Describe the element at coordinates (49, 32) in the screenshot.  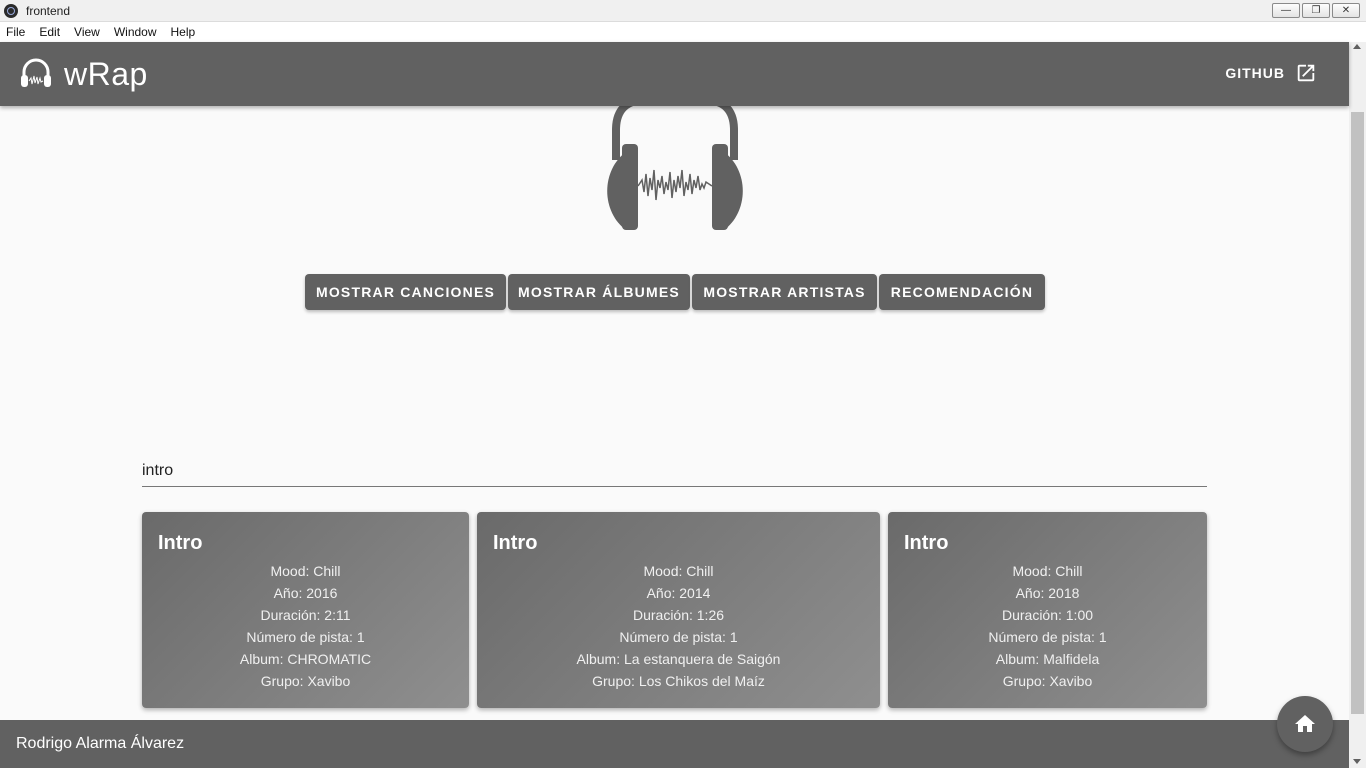
I see `menu-edit: Edit` at that location.